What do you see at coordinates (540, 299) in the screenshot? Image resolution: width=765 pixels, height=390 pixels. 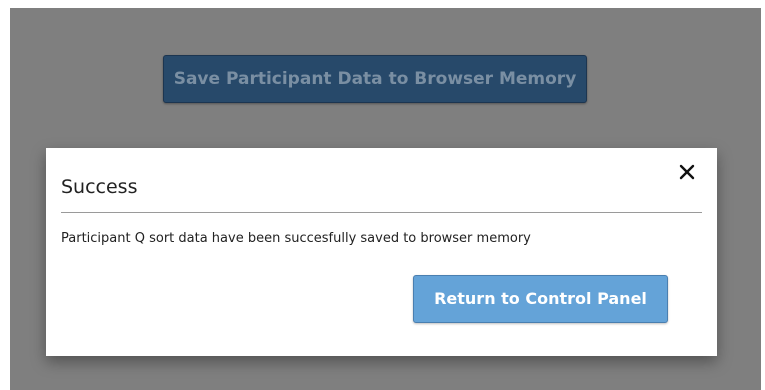 I see `return-to-control-panel-button: Return to Control Panel` at bounding box center [540, 299].